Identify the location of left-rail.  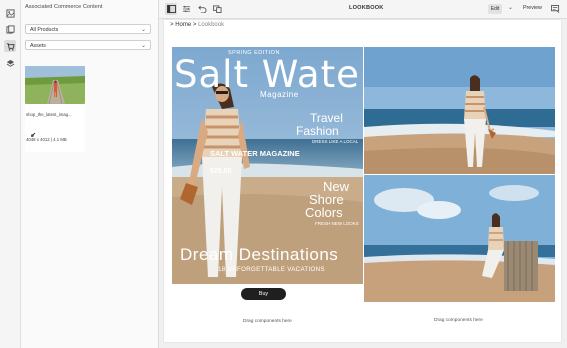
(10, 174).